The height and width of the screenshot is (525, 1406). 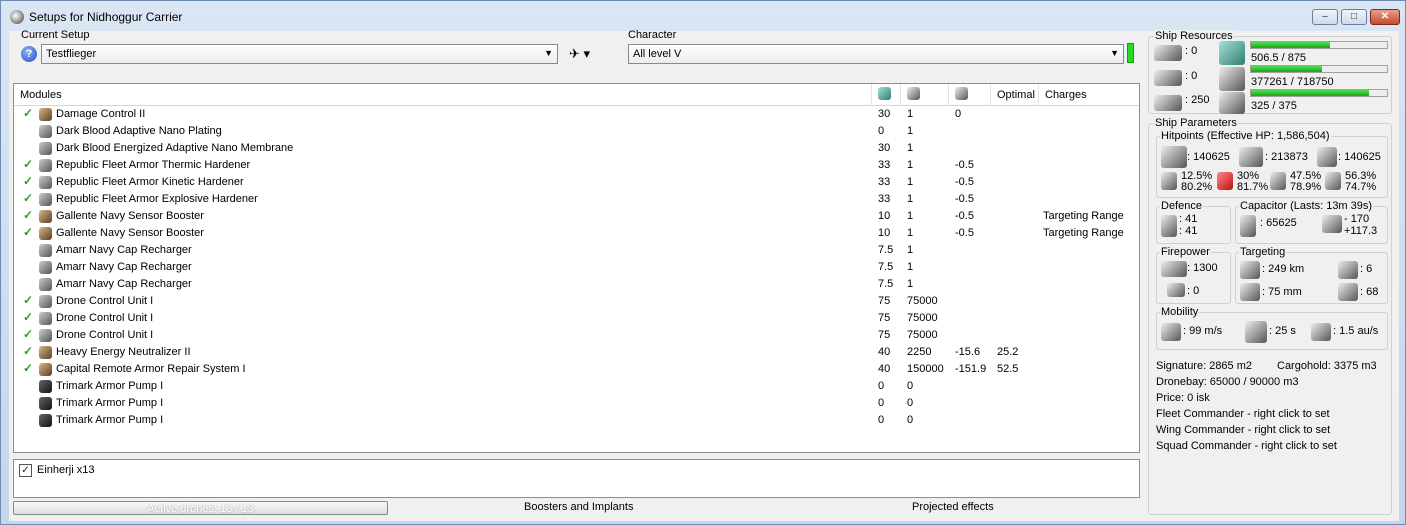 I want to click on scan-resolution: : 75 mm, so click(x=1282, y=292).